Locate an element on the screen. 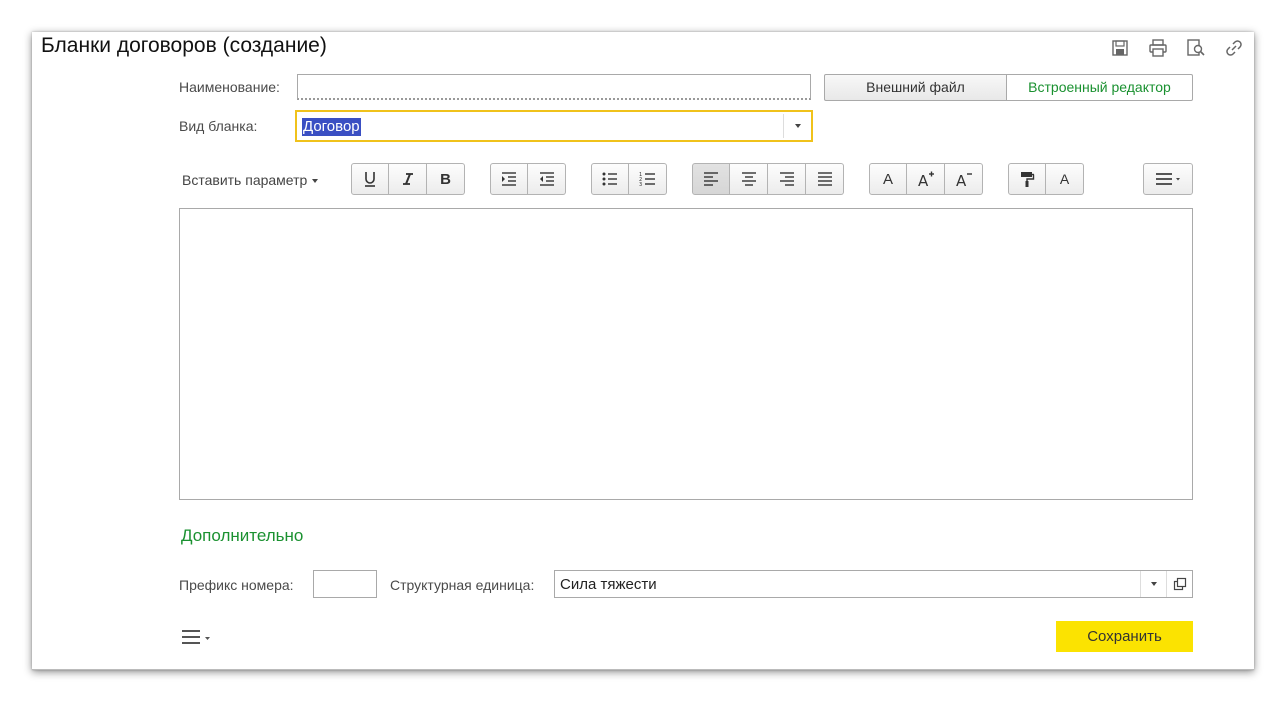 This screenshot has width=1286, height=704. insert-parameter-label: Вставить параметр is located at coordinates (245, 180).